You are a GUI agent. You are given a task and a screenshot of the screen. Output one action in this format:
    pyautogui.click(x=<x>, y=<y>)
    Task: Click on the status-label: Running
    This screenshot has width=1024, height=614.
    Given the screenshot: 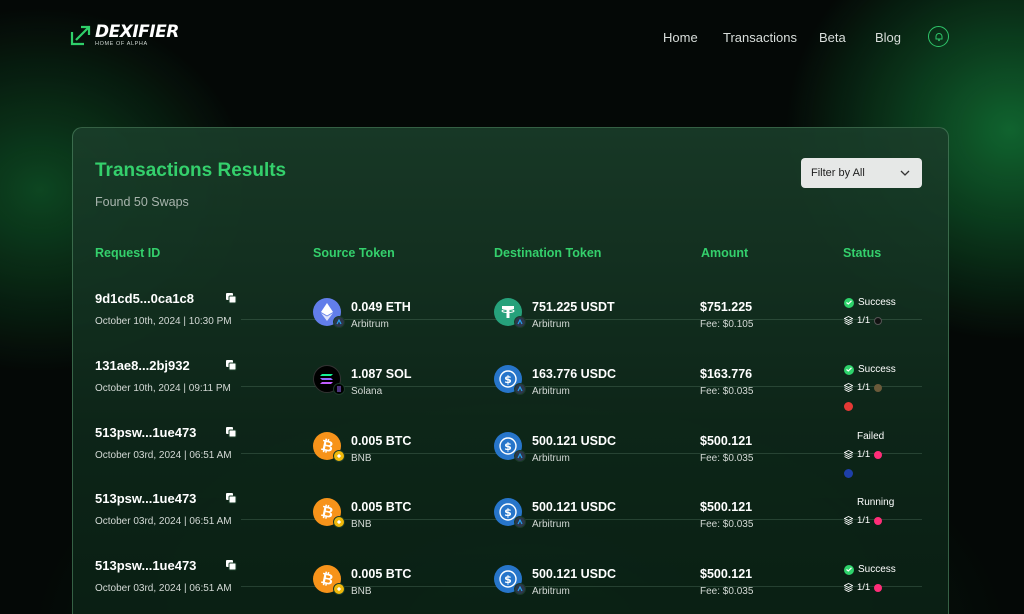 What is the action you would take?
    pyautogui.click(x=876, y=502)
    